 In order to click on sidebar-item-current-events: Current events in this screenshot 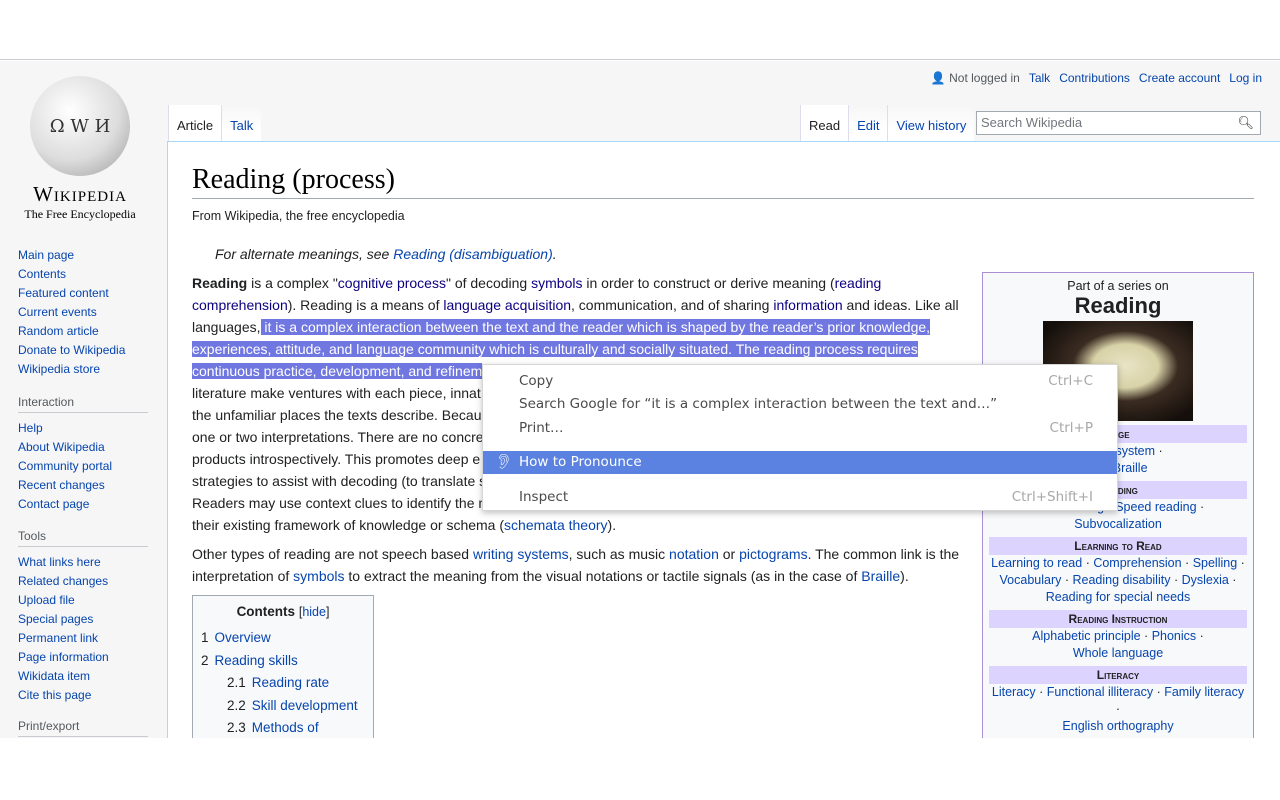, I will do `click(57, 312)`.